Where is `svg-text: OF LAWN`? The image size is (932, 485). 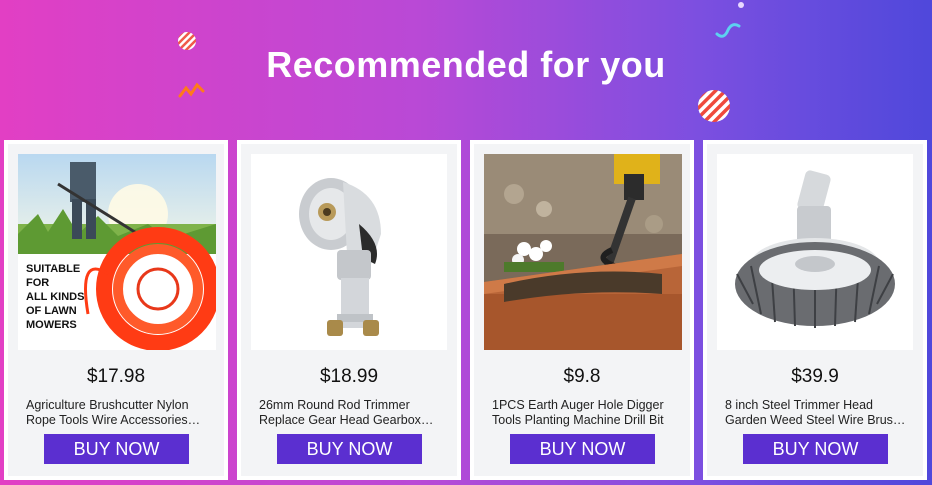 svg-text: OF LAWN is located at coordinates (51, 311).